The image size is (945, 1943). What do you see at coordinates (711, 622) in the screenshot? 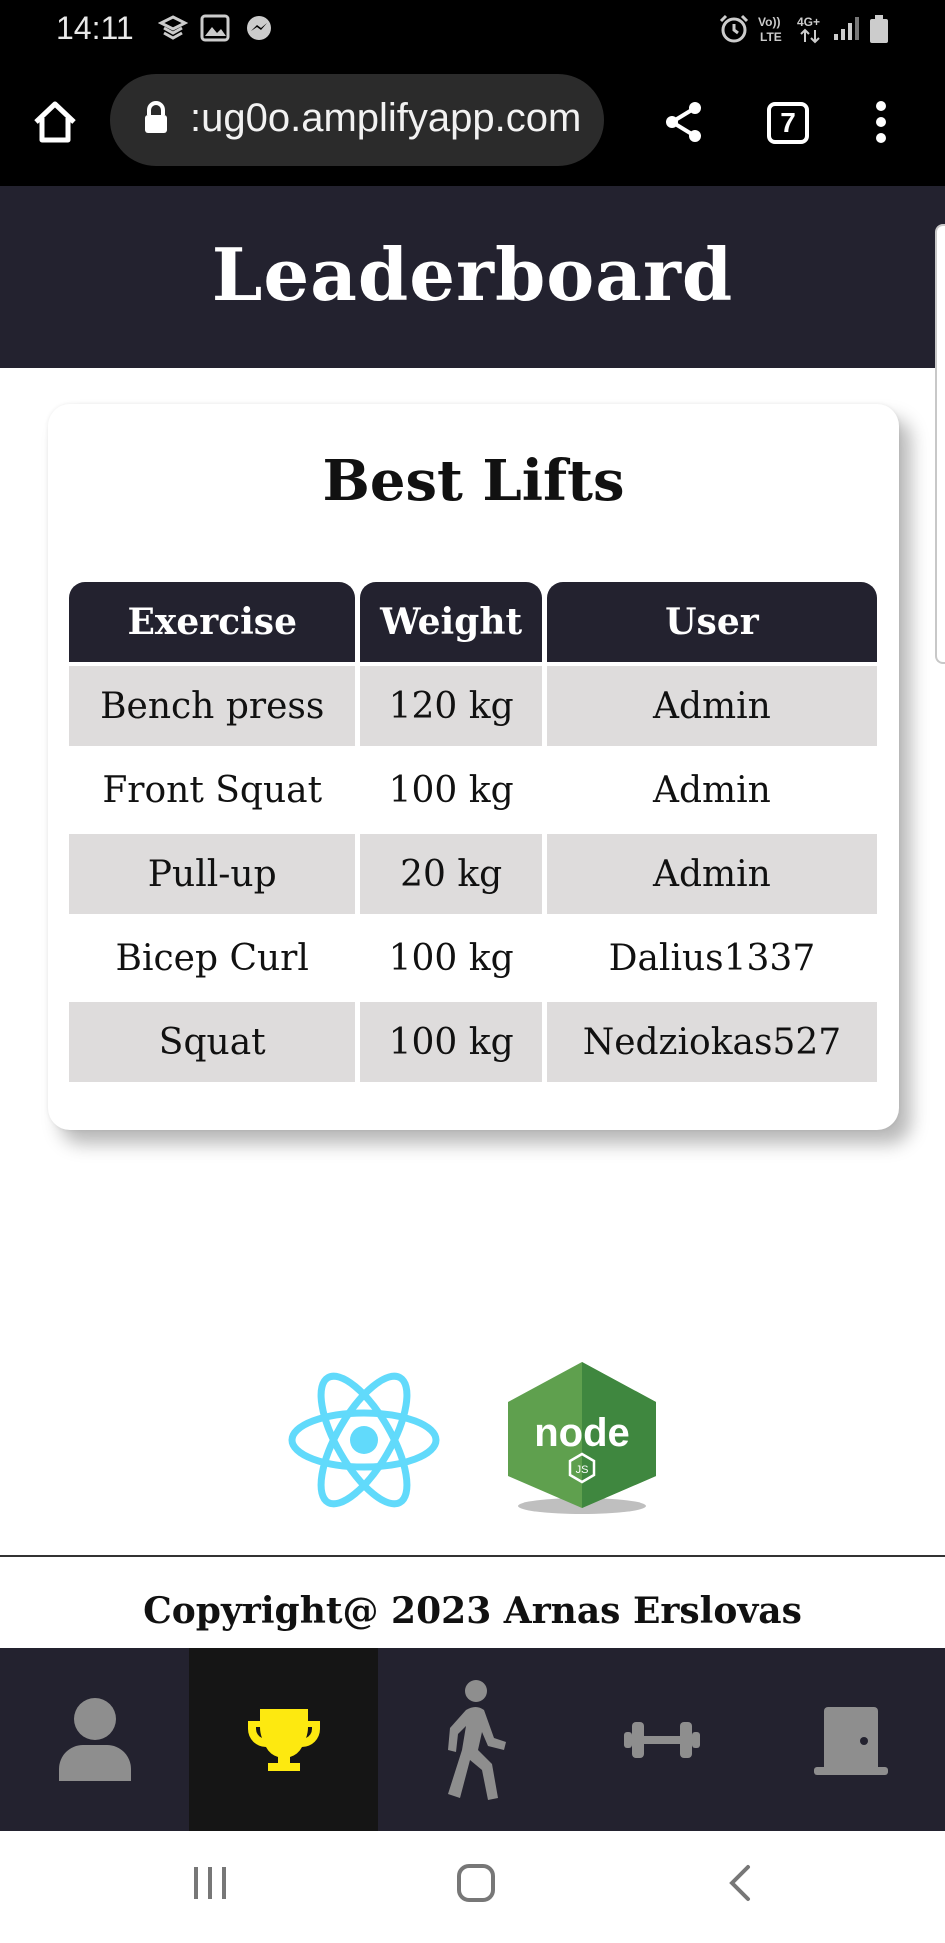
I see `column-header-user: User` at bounding box center [711, 622].